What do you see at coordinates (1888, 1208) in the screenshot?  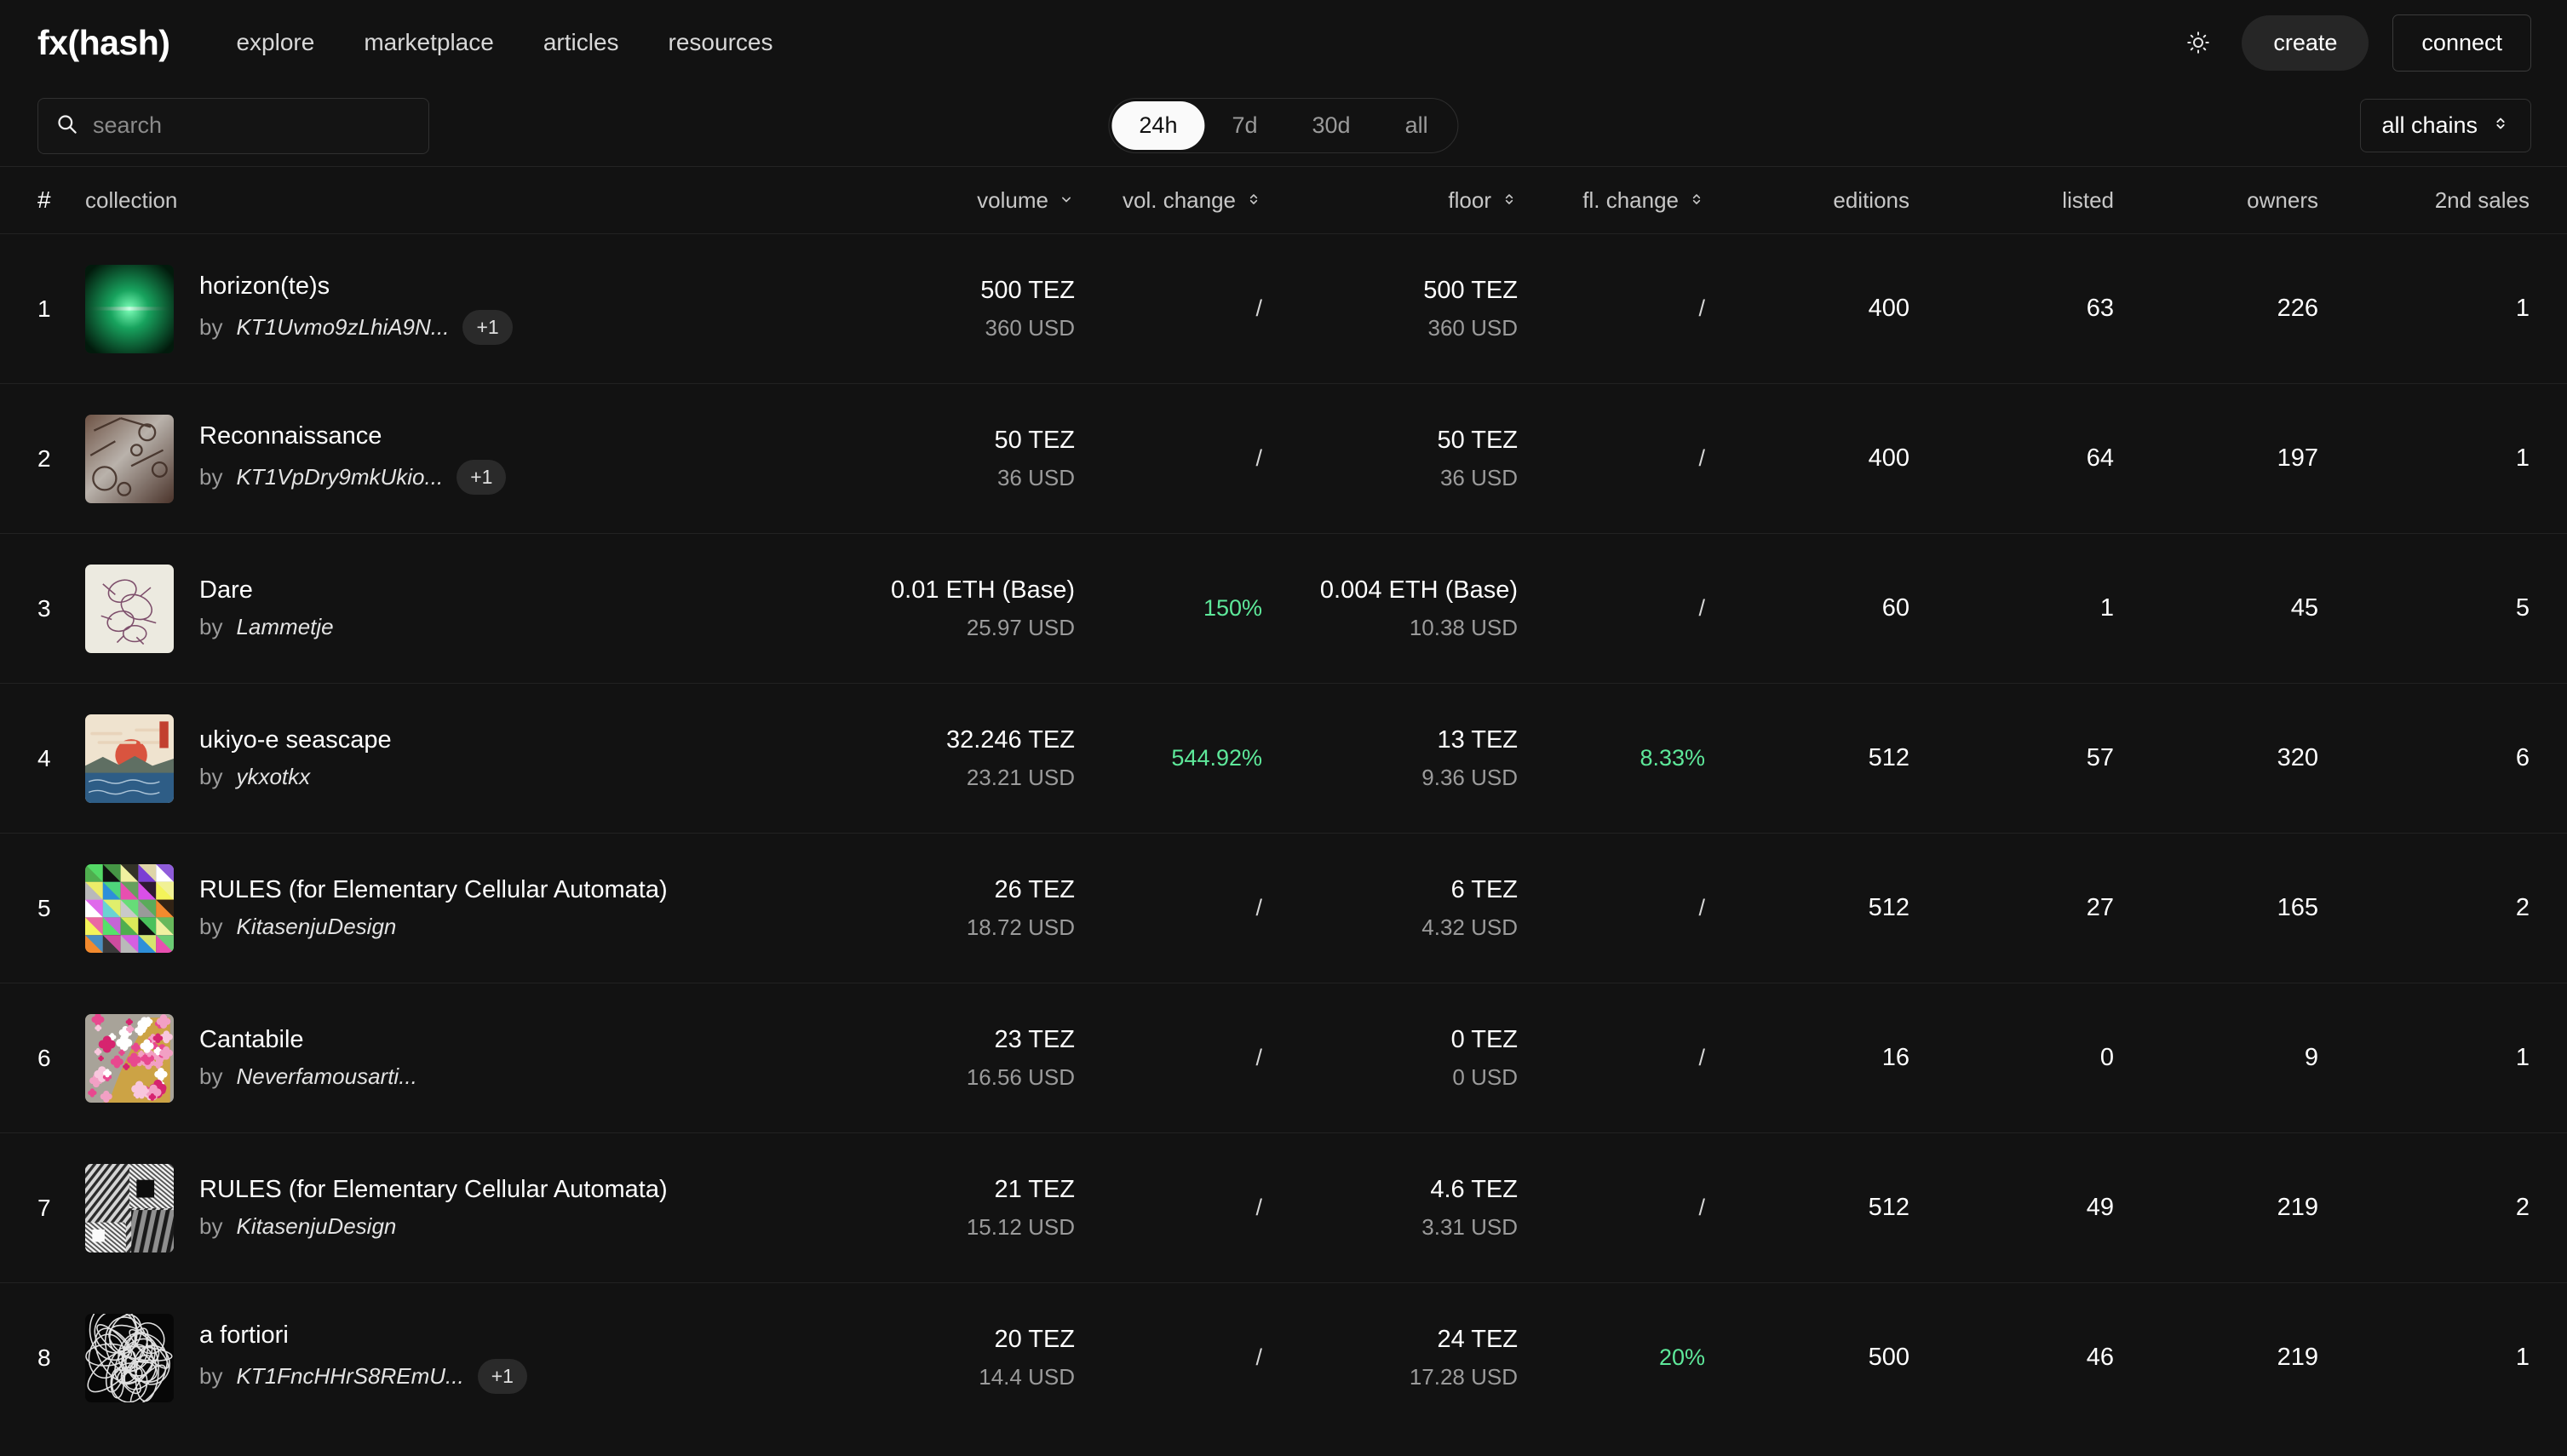 I see `editions-cell: 512` at bounding box center [1888, 1208].